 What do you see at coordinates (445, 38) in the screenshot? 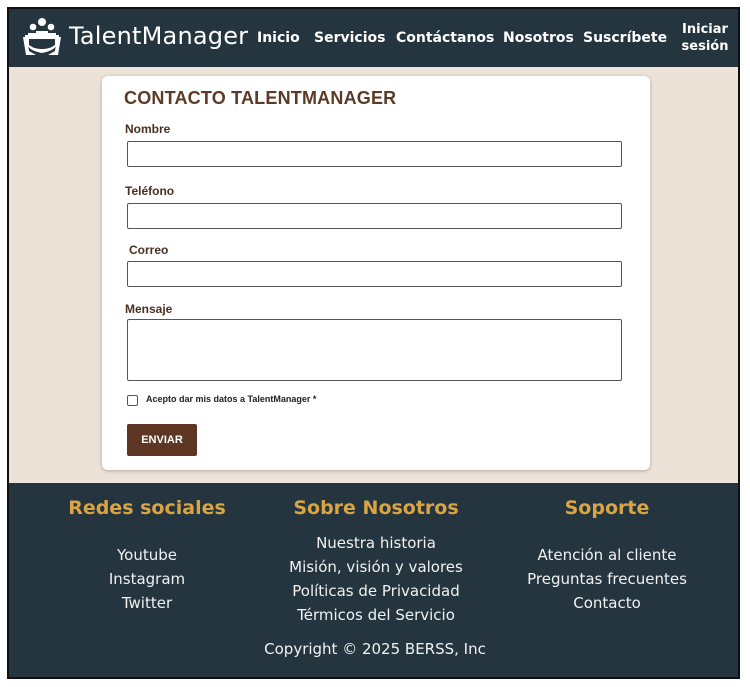
I see `nav-contactanos: Contáctanos` at bounding box center [445, 38].